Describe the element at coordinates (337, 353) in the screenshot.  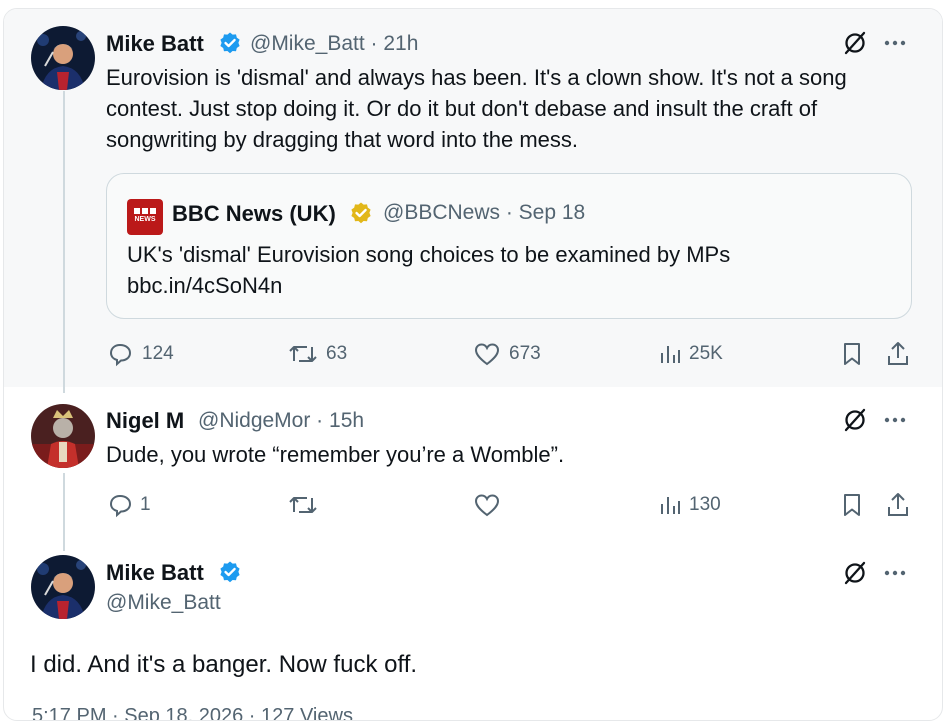
I see `repost-count: 63` at that location.